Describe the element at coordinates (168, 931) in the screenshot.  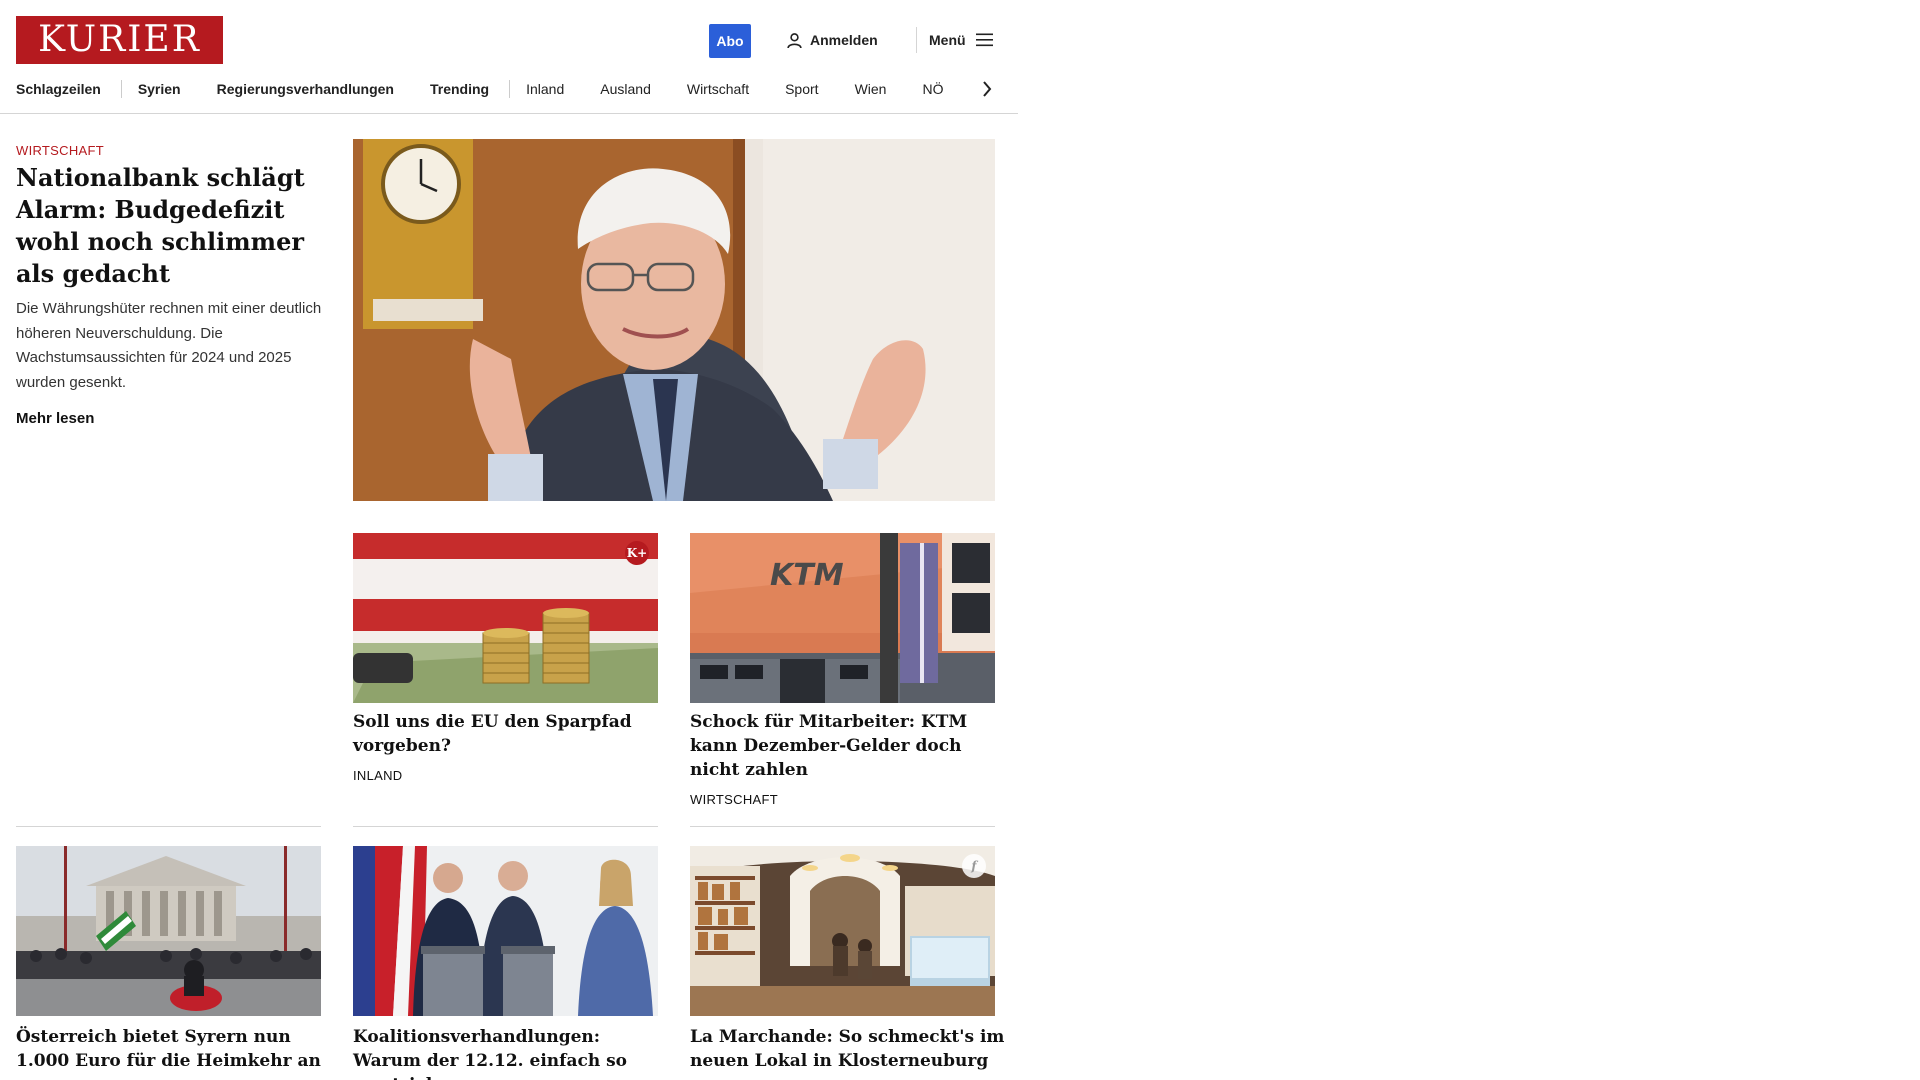
I see `card-image-syrer` at that location.